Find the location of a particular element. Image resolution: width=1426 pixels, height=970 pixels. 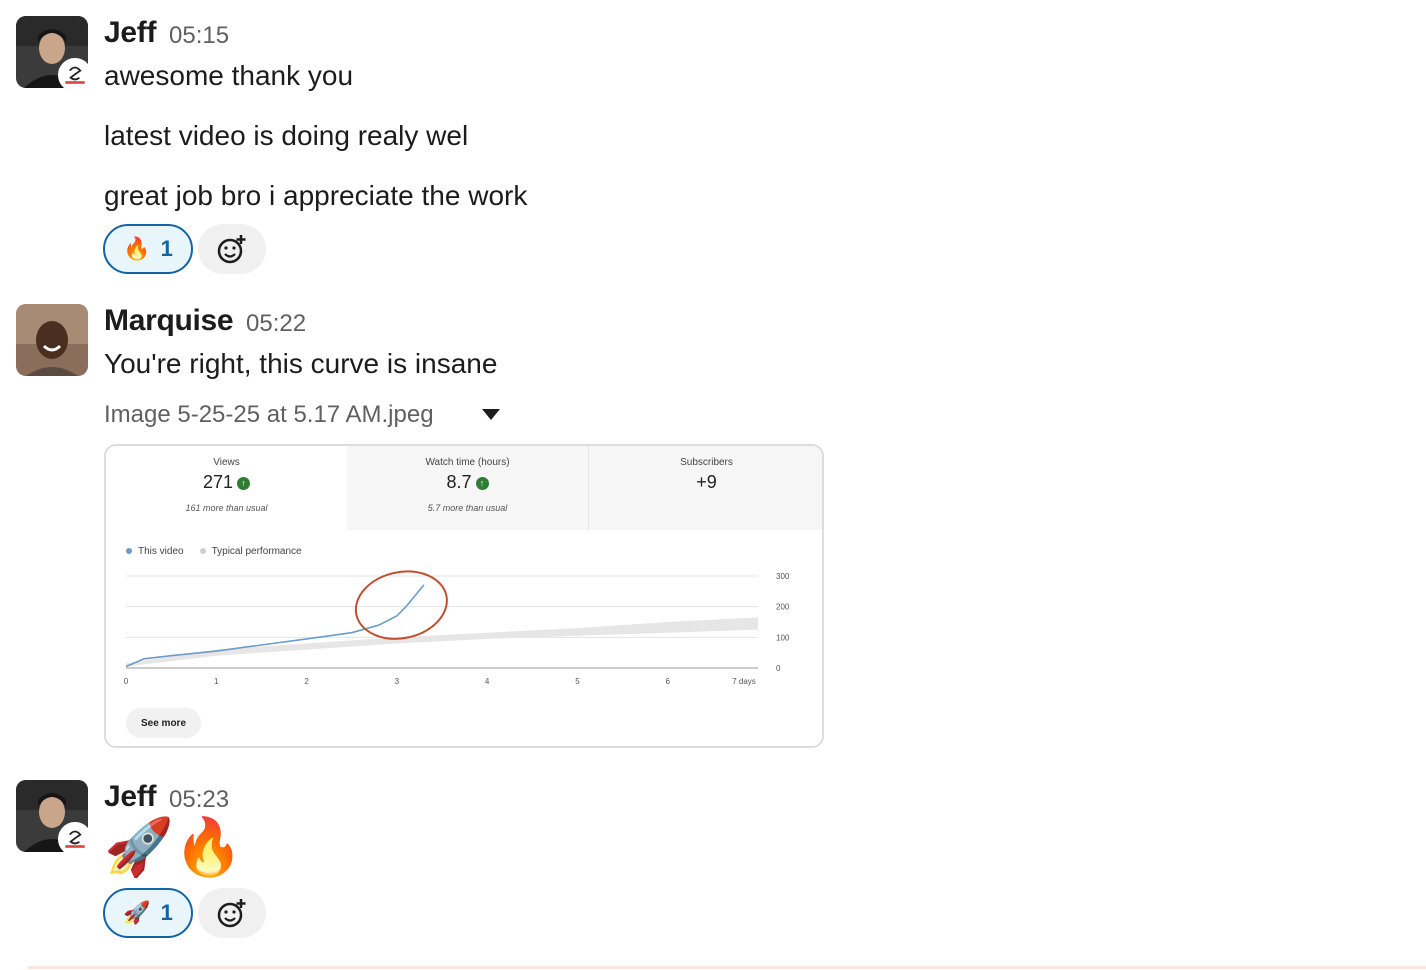

x-tick-label: 4 is located at coordinates (487, 681).